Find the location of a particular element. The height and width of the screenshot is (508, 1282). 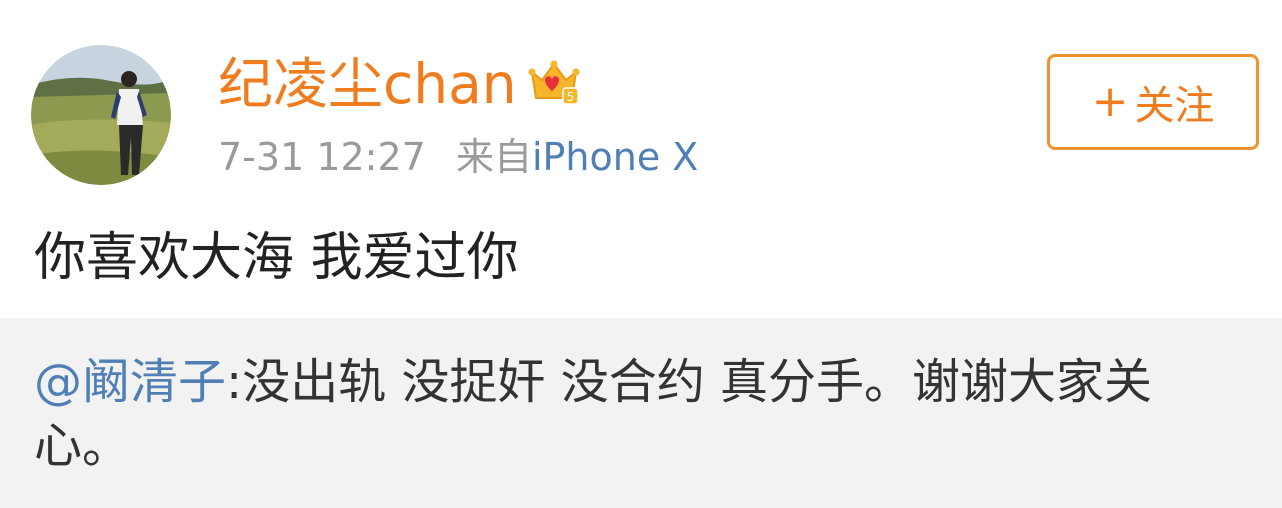

follow-button: + 关注 is located at coordinates (1153, 102).